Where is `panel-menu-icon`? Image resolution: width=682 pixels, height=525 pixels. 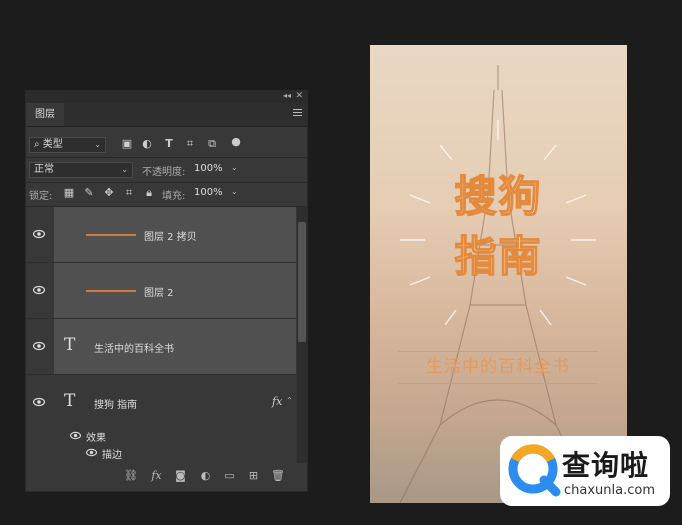
panel-menu-icon is located at coordinates (297, 112).